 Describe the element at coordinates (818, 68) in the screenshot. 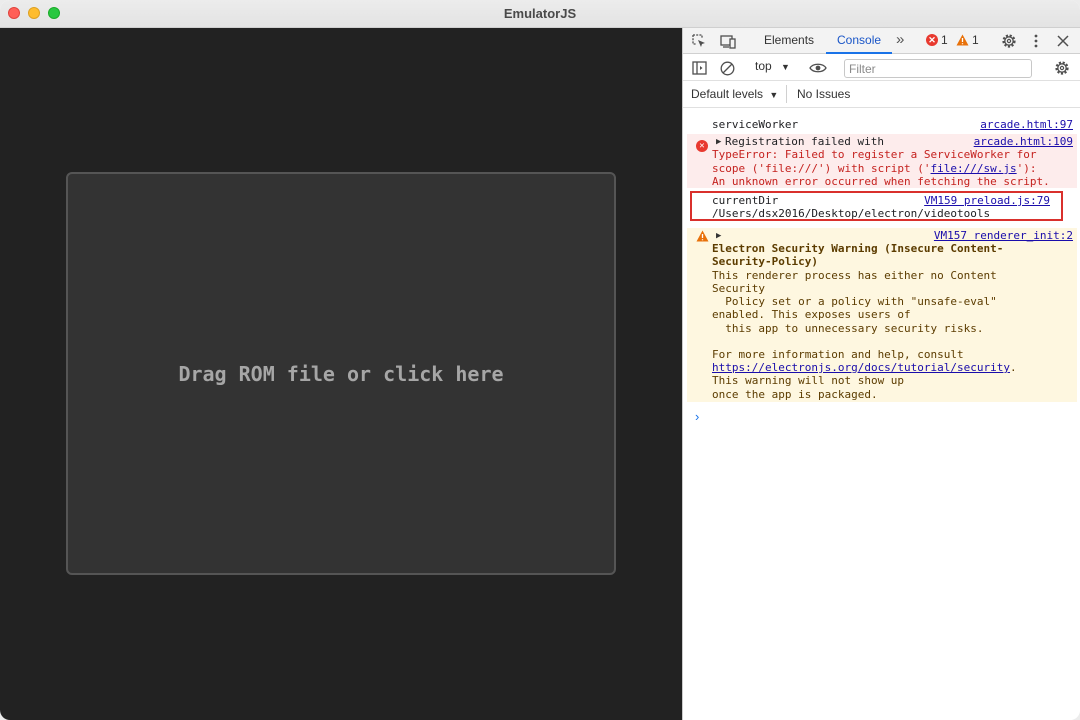

I see `live-expression-eye-icon` at that location.